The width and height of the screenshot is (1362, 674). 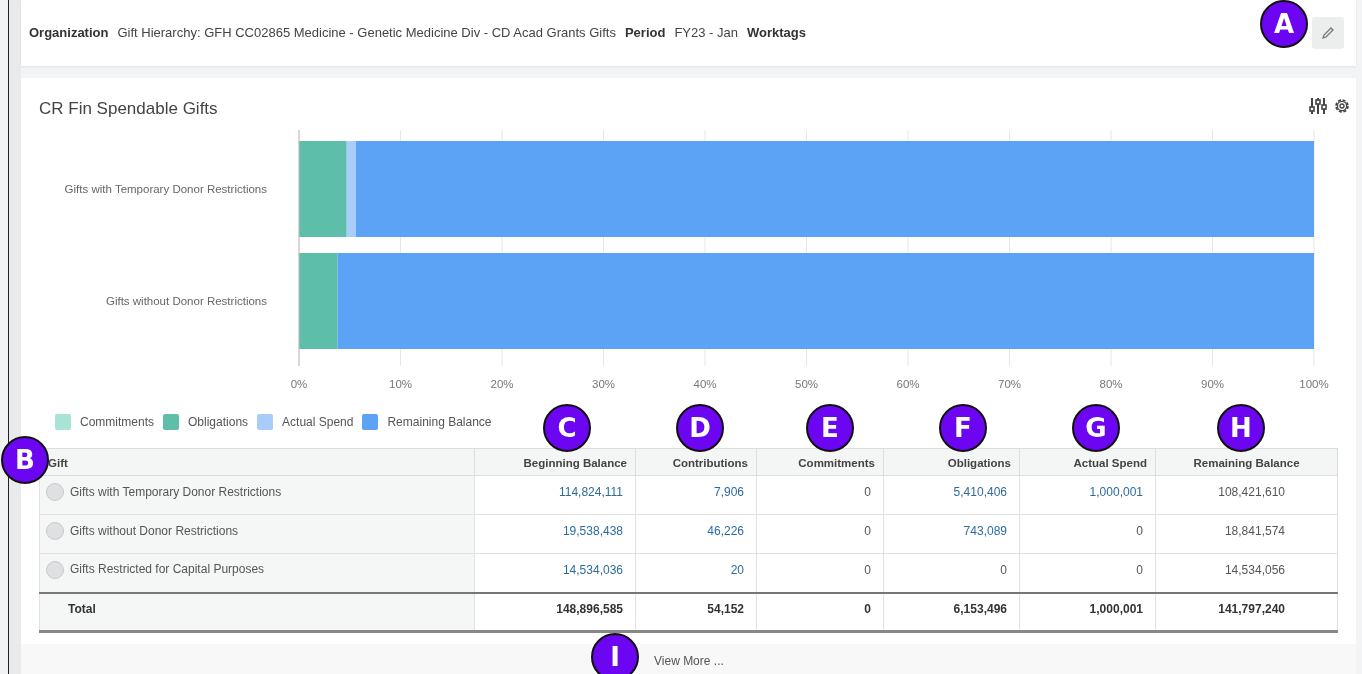 I want to click on column-header: Contributions, so click(x=696, y=462).